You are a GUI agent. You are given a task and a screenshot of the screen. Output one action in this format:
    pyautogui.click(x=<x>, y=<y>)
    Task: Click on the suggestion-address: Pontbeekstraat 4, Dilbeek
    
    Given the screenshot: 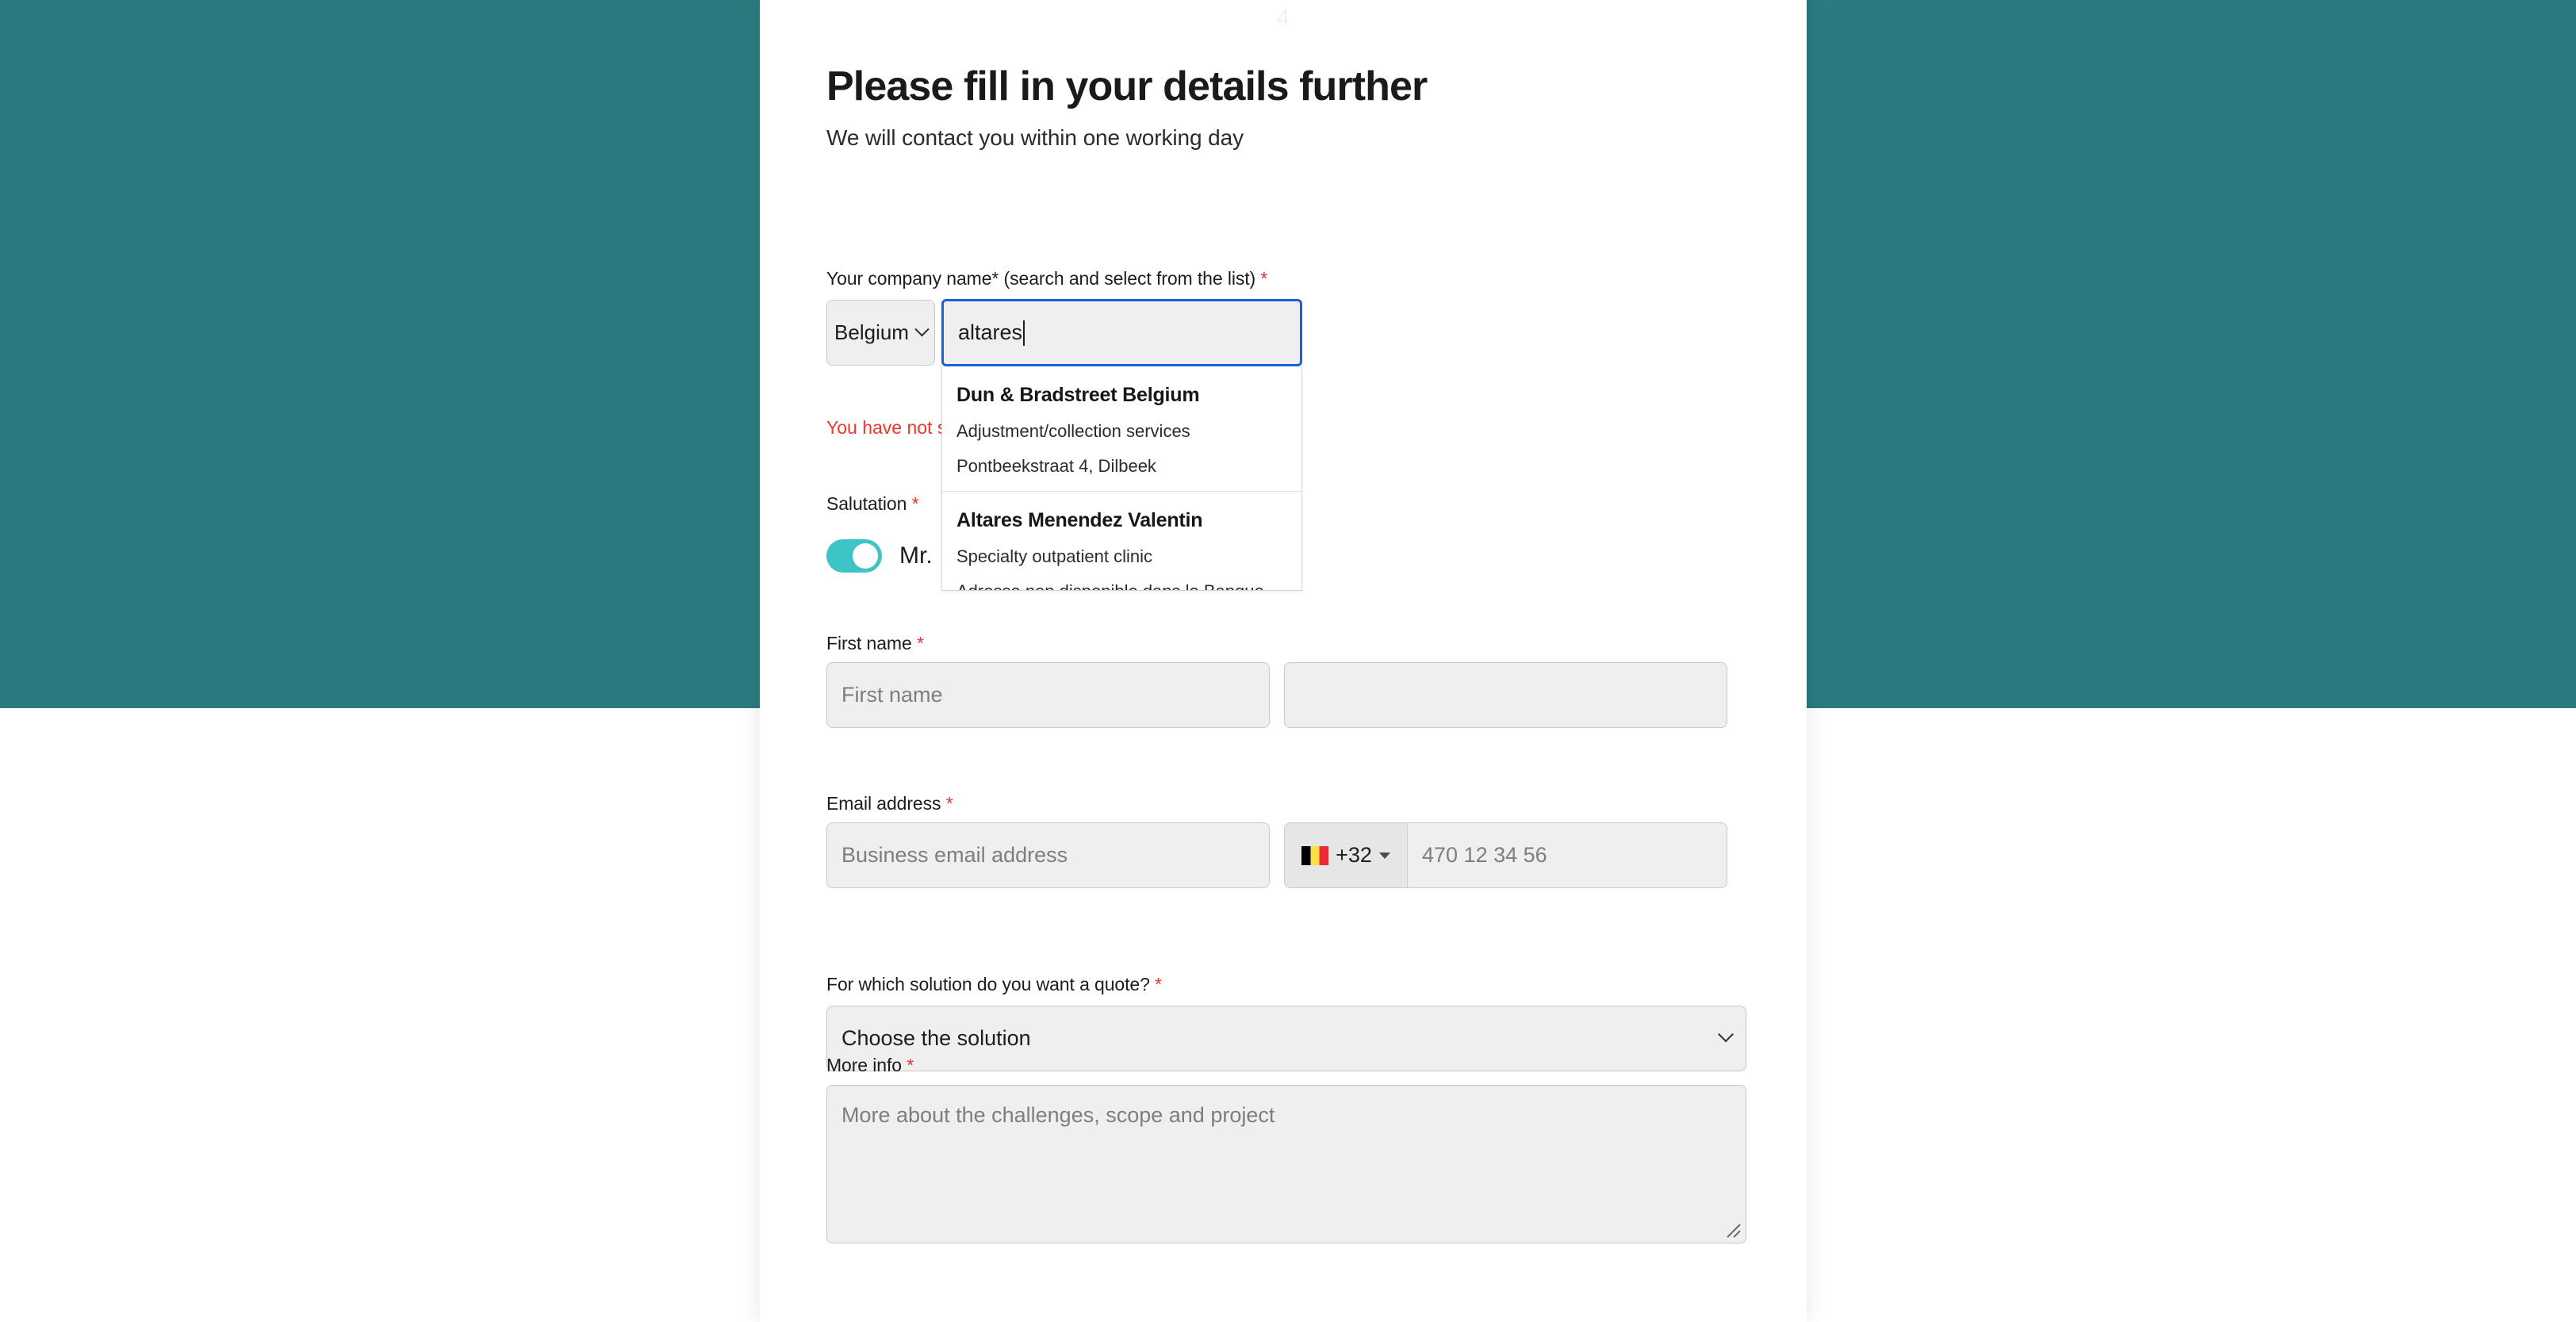 What is the action you would take?
    pyautogui.click(x=1056, y=466)
    